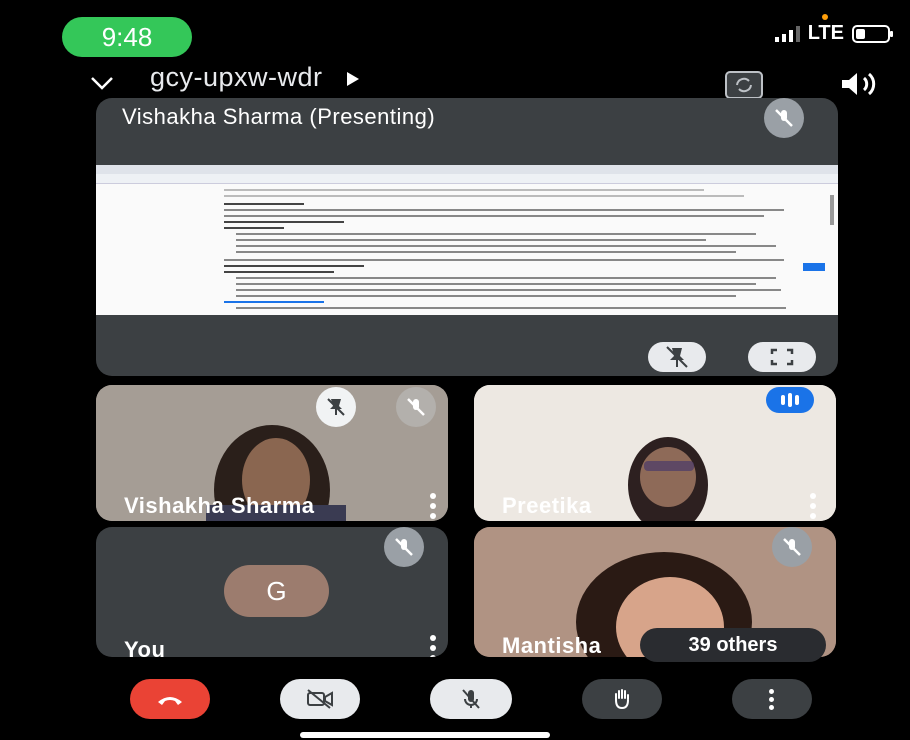 The height and width of the screenshot is (740, 910). Describe the element at coordinates (825, 33) in the screenshot. I see `network-label: LTE` at that location.